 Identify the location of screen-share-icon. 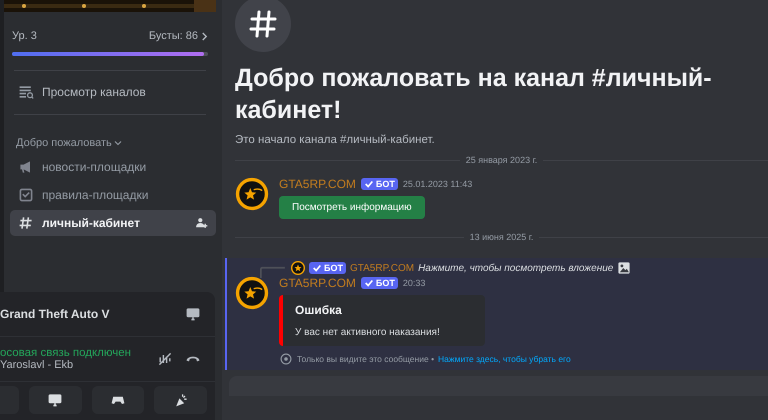
(193, 314).